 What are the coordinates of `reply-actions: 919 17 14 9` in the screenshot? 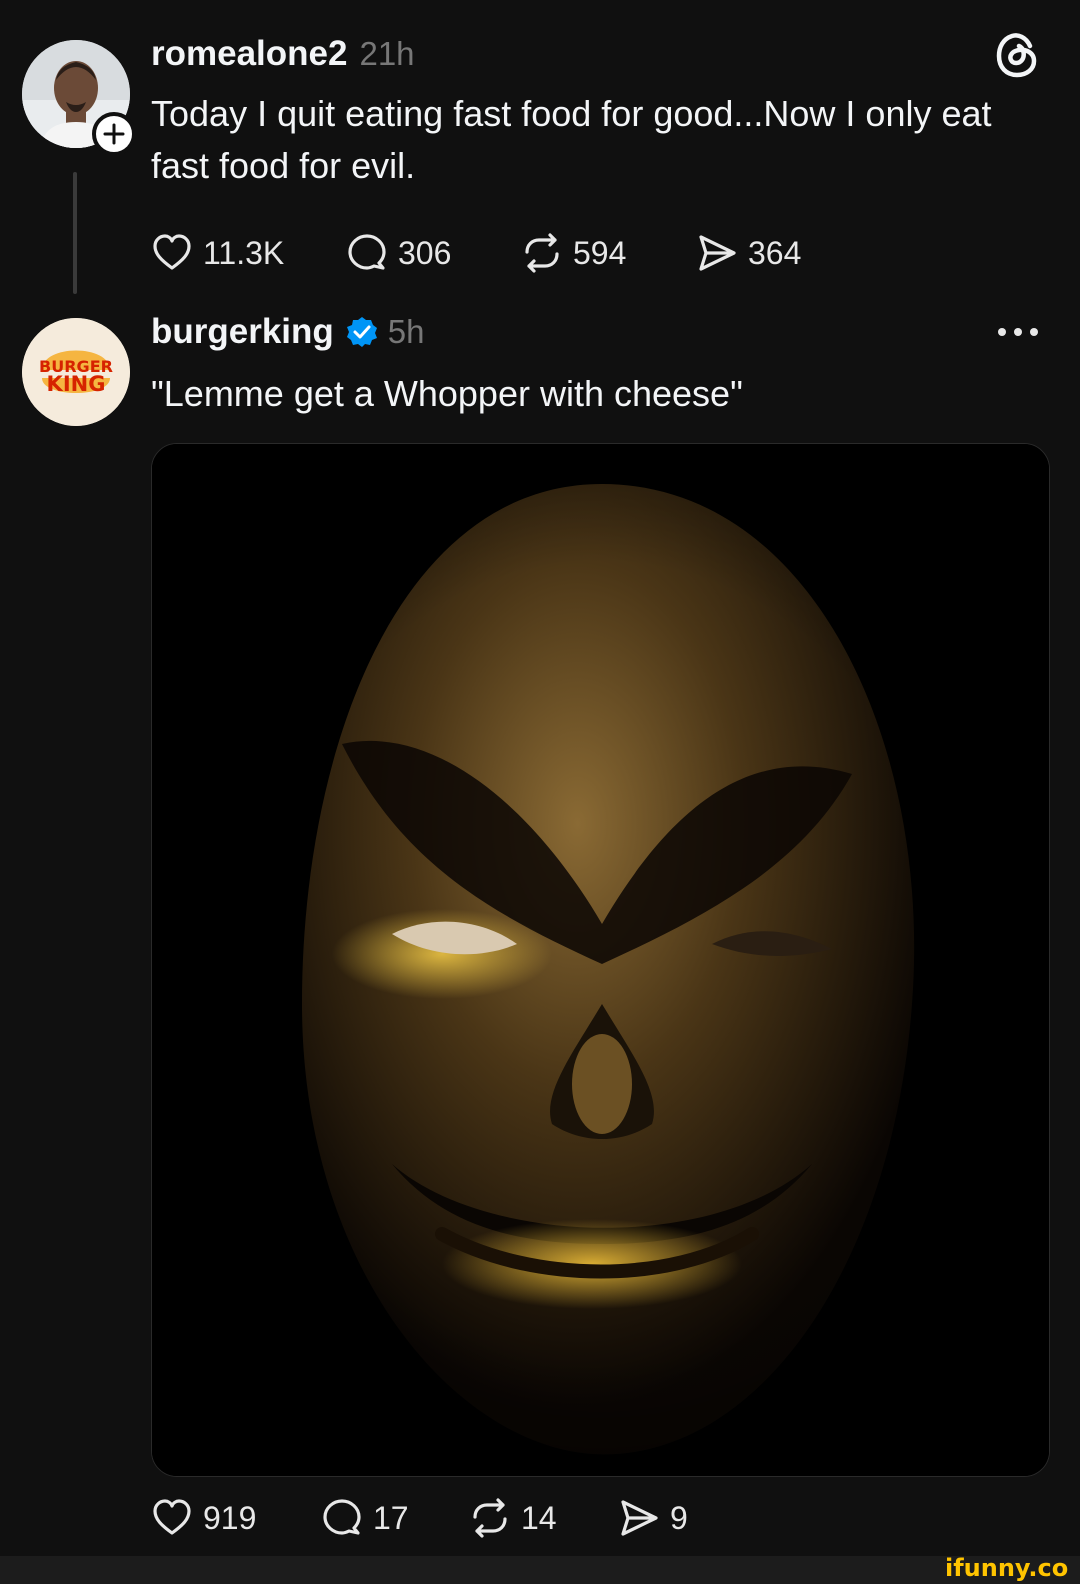 It's located at (511, 1520).